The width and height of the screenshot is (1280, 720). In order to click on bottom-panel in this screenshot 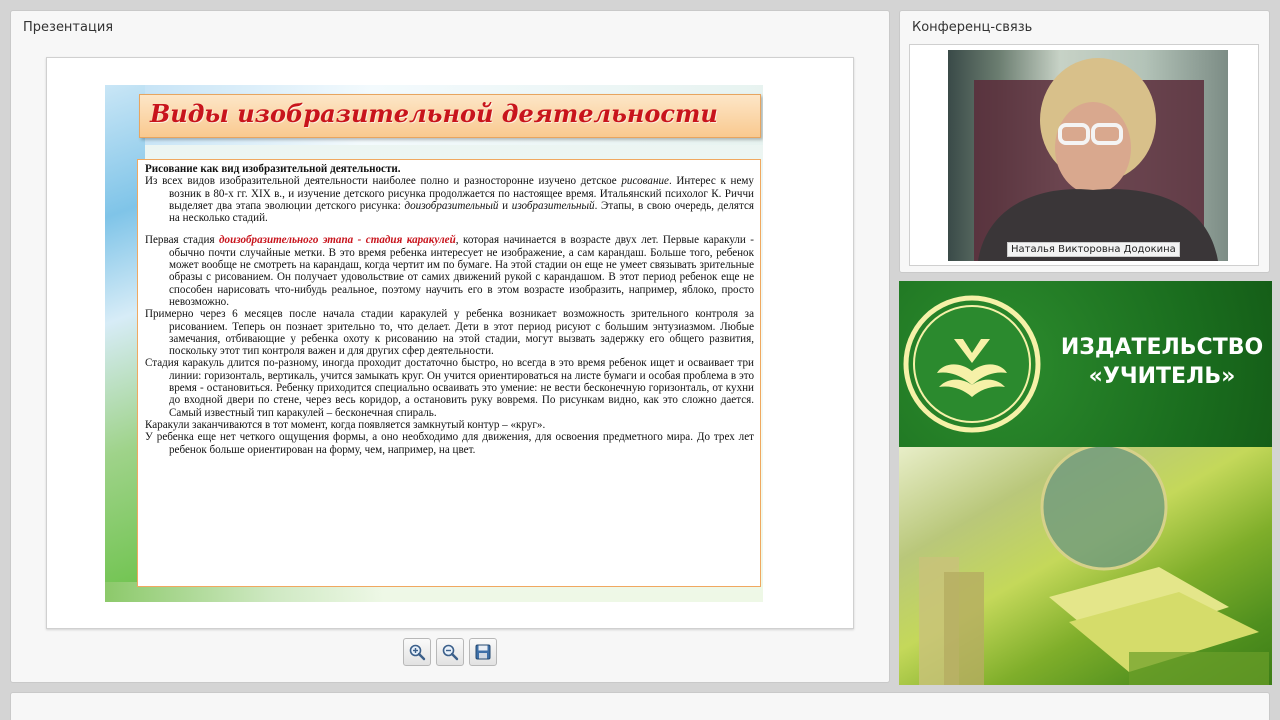, I will do `click(640, 706)`.